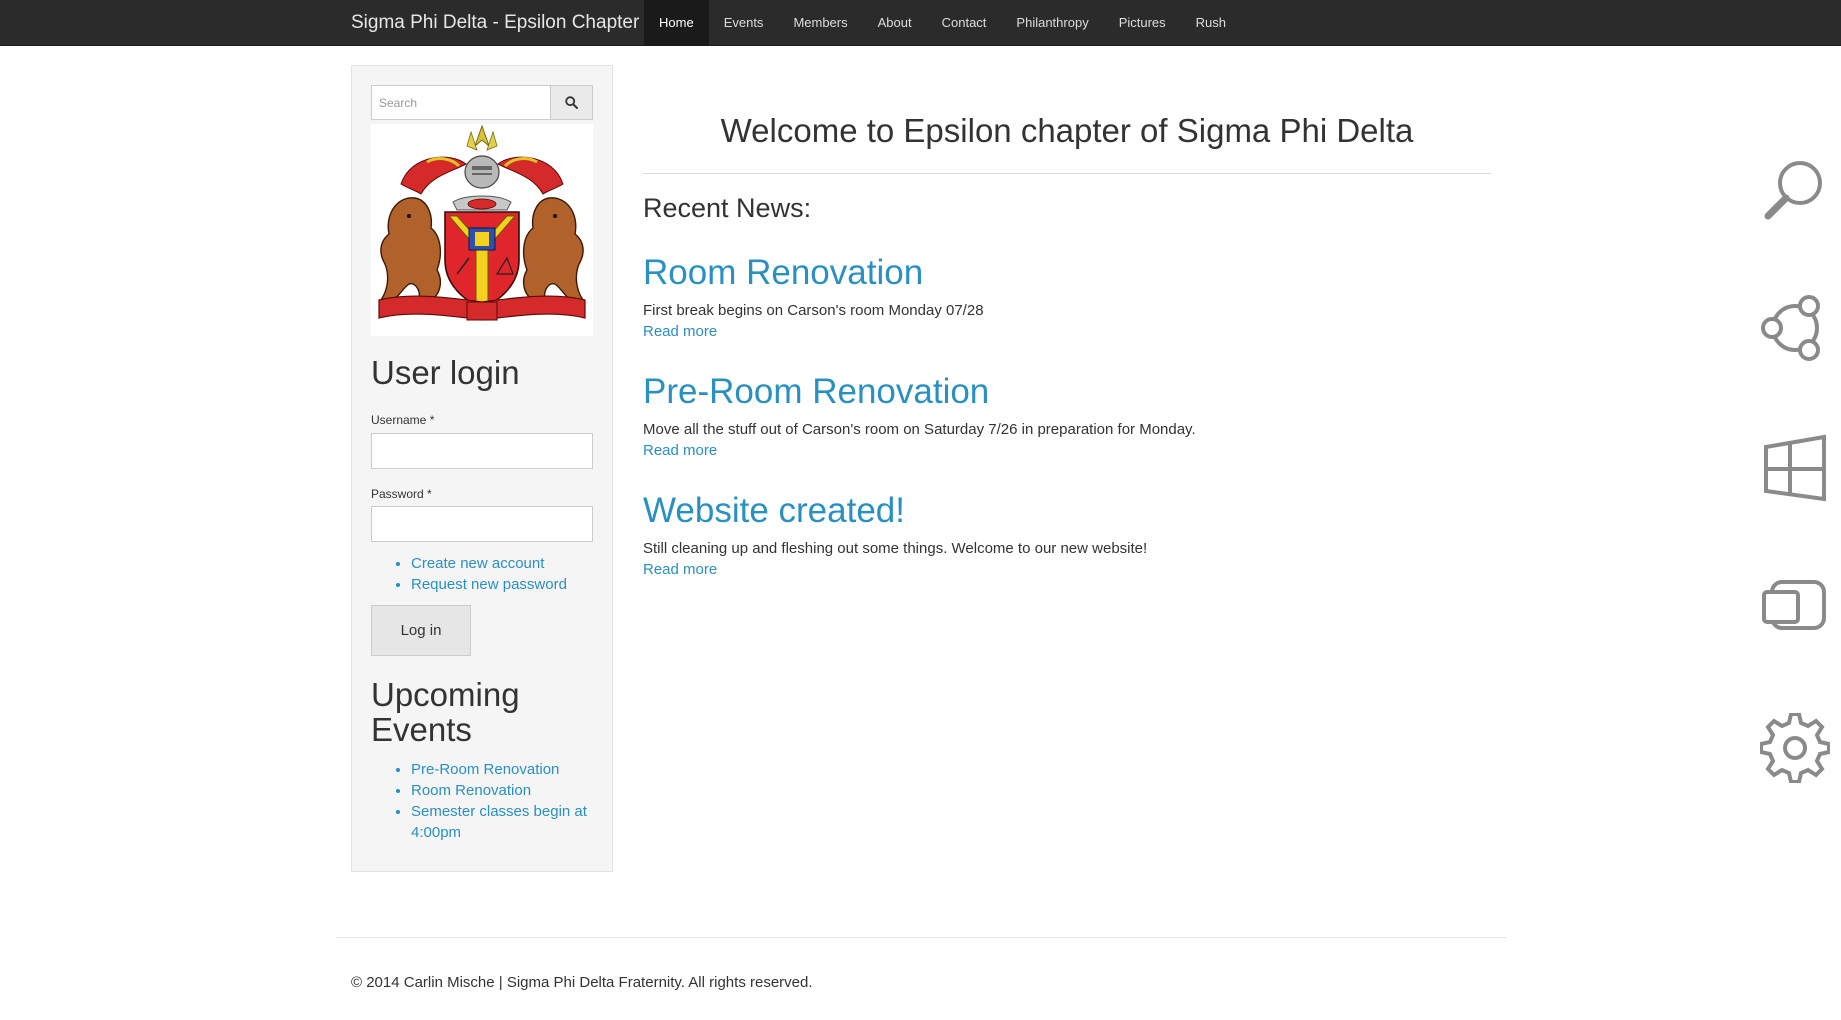  What do you see at coordinates (816, 392) in the screenshot?
I see `news-title: Pre-Room Renovation` at bounding box center [816, 392].